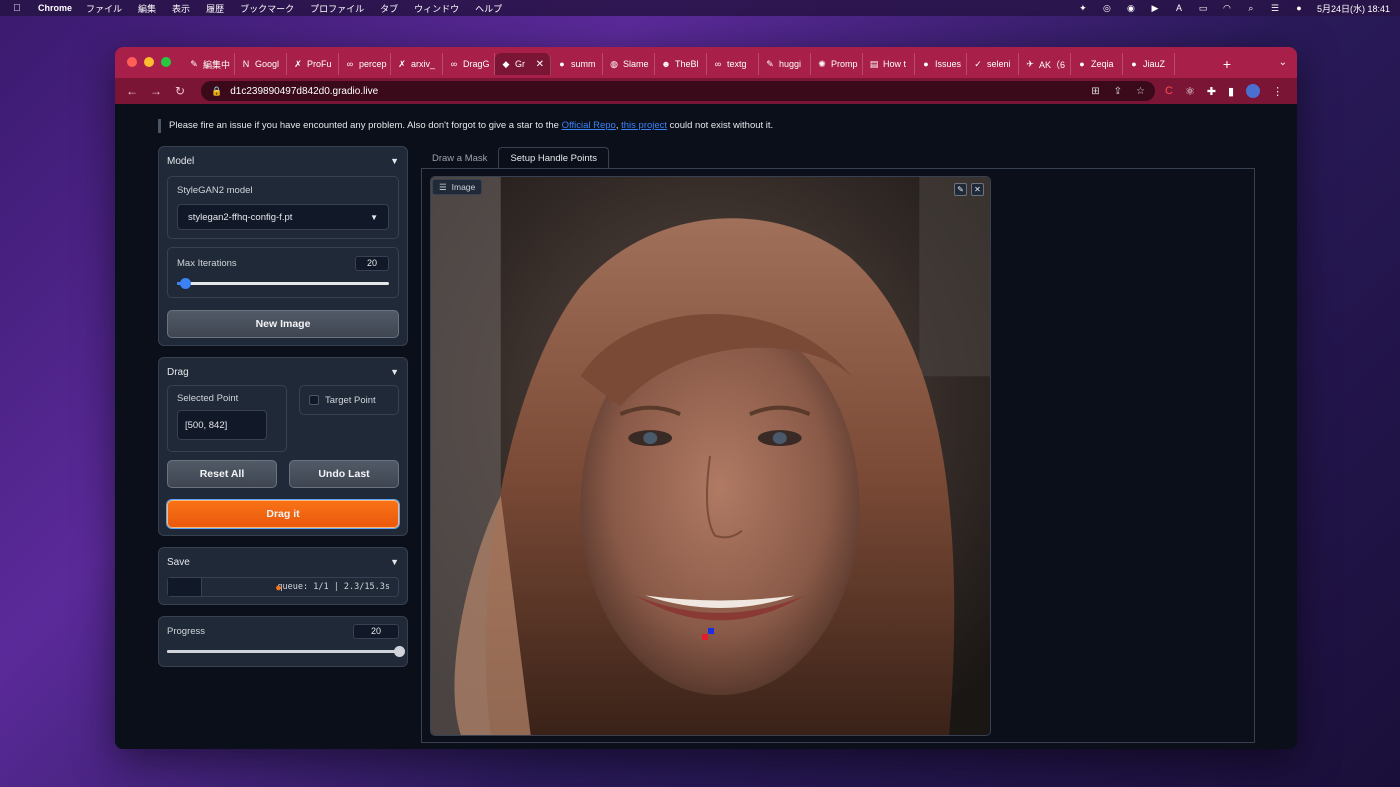  I want to click on forward-arrow-icon: →, so click(156, 91).